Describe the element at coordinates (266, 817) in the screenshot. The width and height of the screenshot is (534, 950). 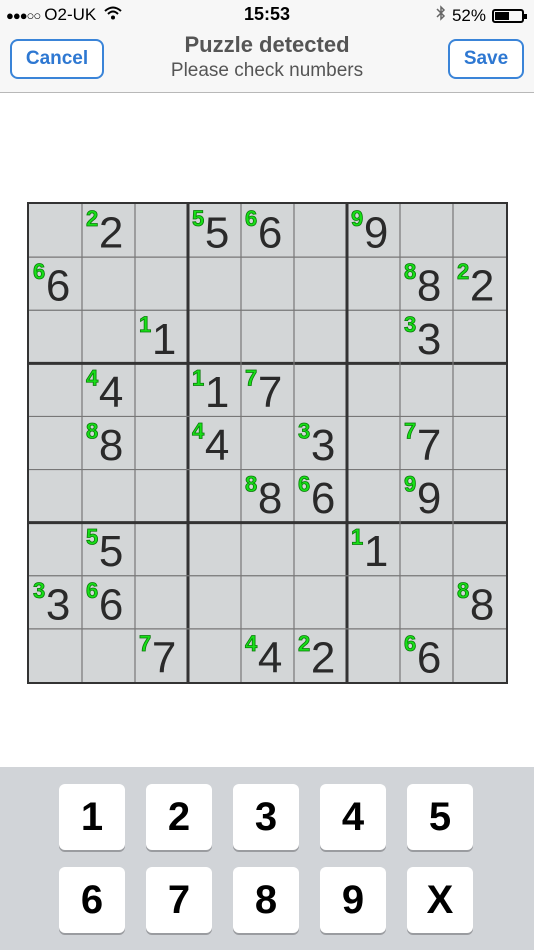
I see `key-3: 3` at that location.